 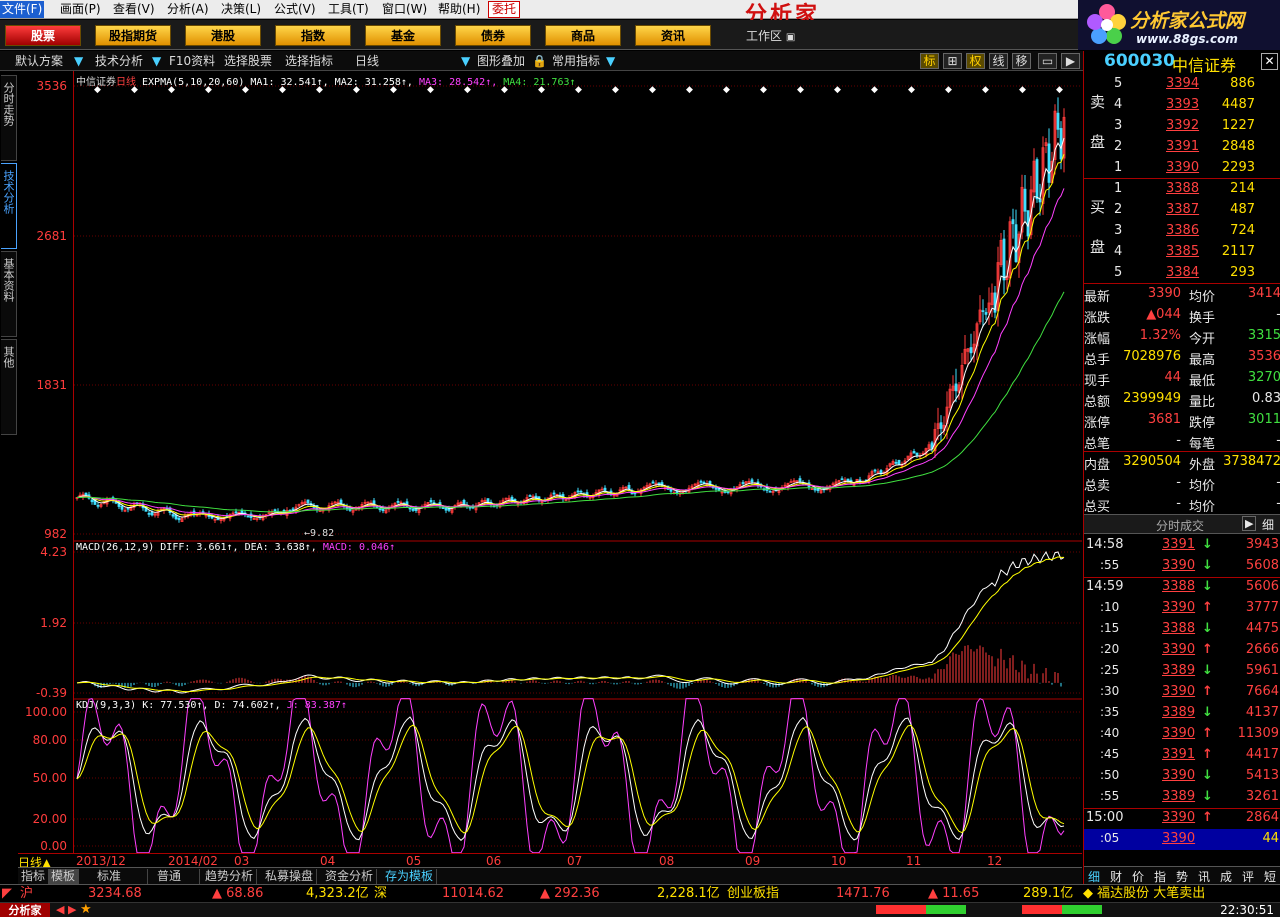 What do you see at coordinates (1182, 210) in the screenshot?
I see `buy-level-row: 2 3387 487` at bounding box center [1182, 210].